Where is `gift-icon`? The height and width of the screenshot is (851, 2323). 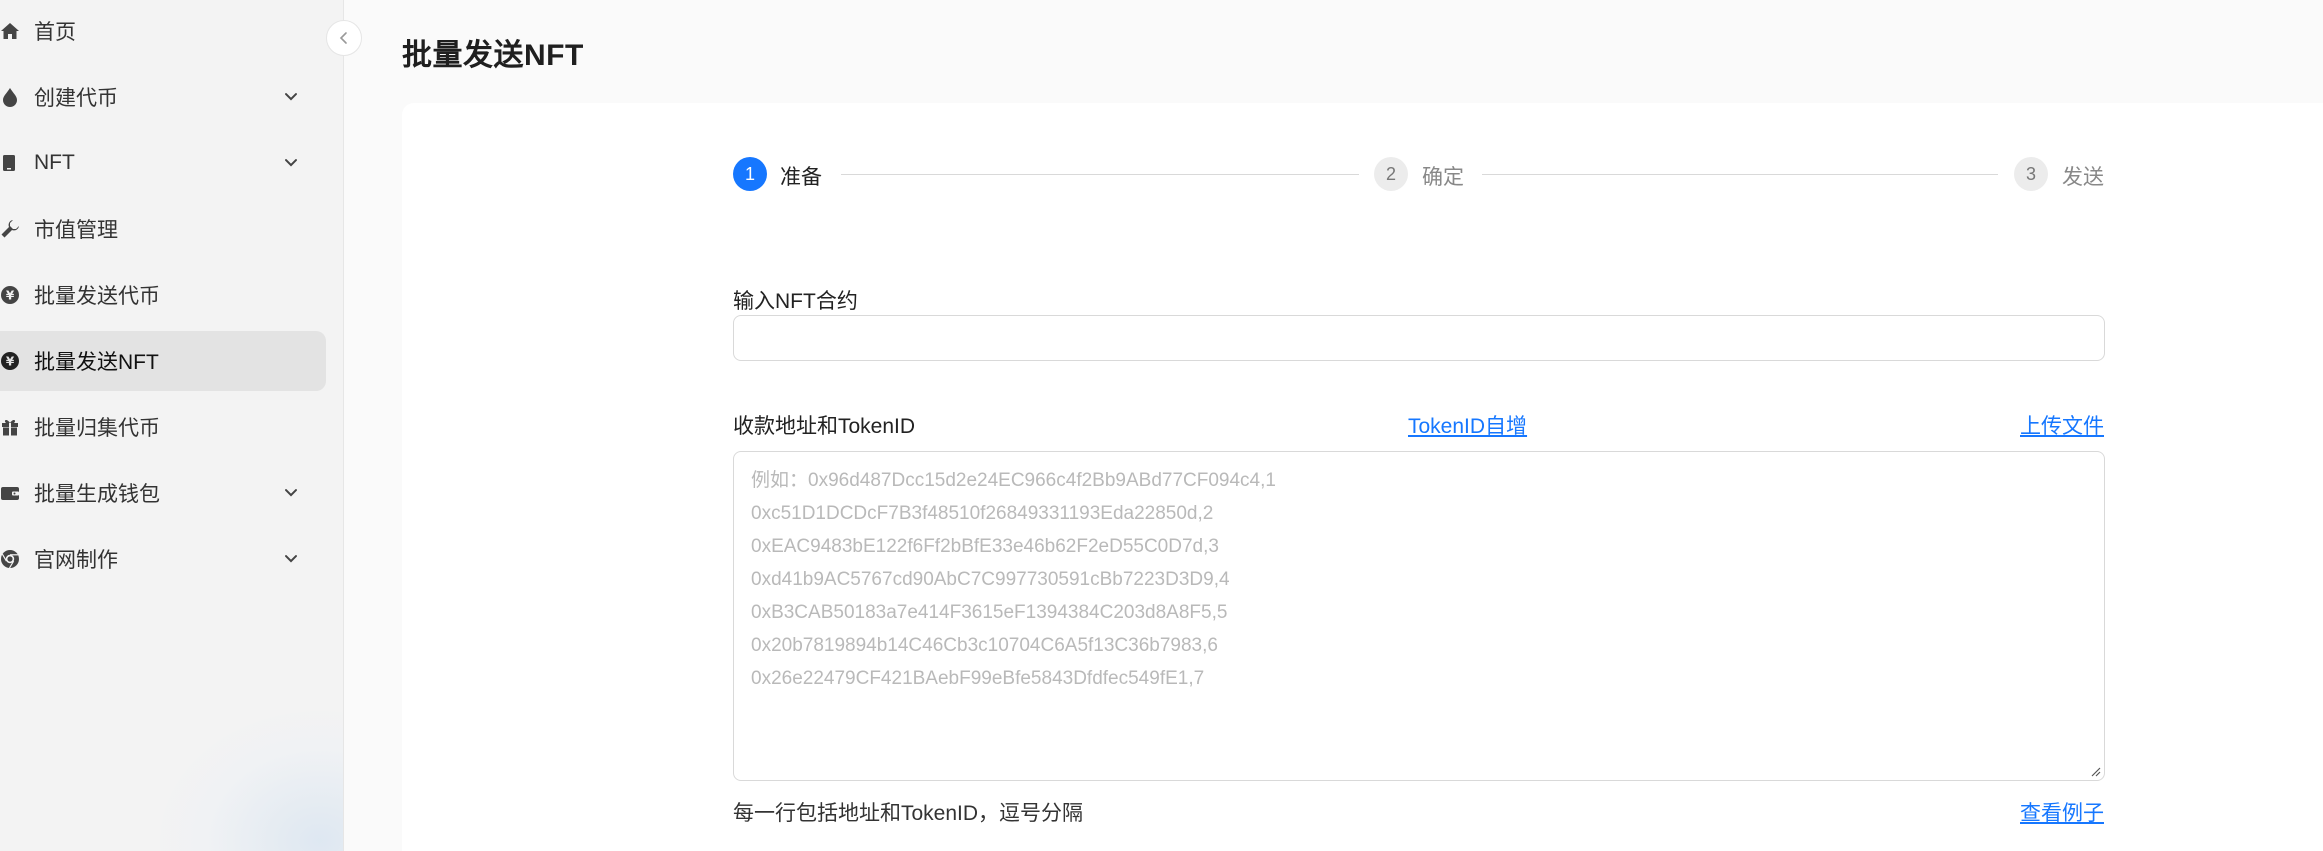 gift-icon is located at coordinates (11, 427).